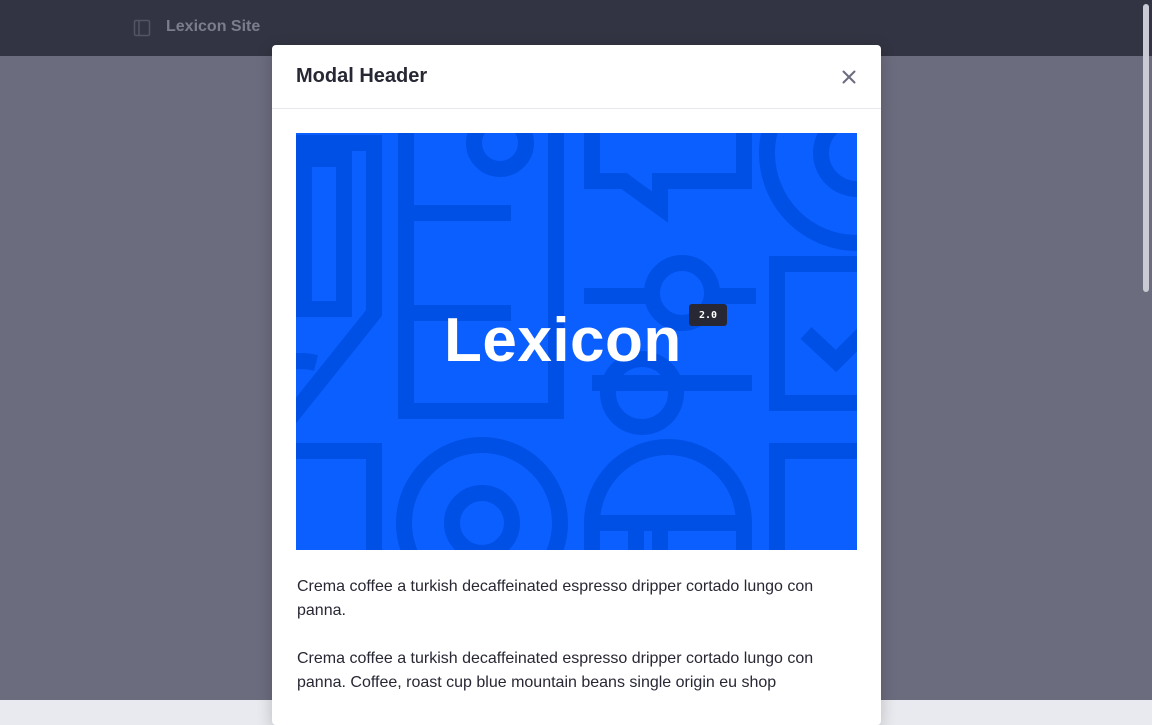 Image resolution: width=1152 pixels, height=725 pixels. Describe the element at coordinates (1146, 148) in the screenshot. I see `scrollbar-thumb` at that location.